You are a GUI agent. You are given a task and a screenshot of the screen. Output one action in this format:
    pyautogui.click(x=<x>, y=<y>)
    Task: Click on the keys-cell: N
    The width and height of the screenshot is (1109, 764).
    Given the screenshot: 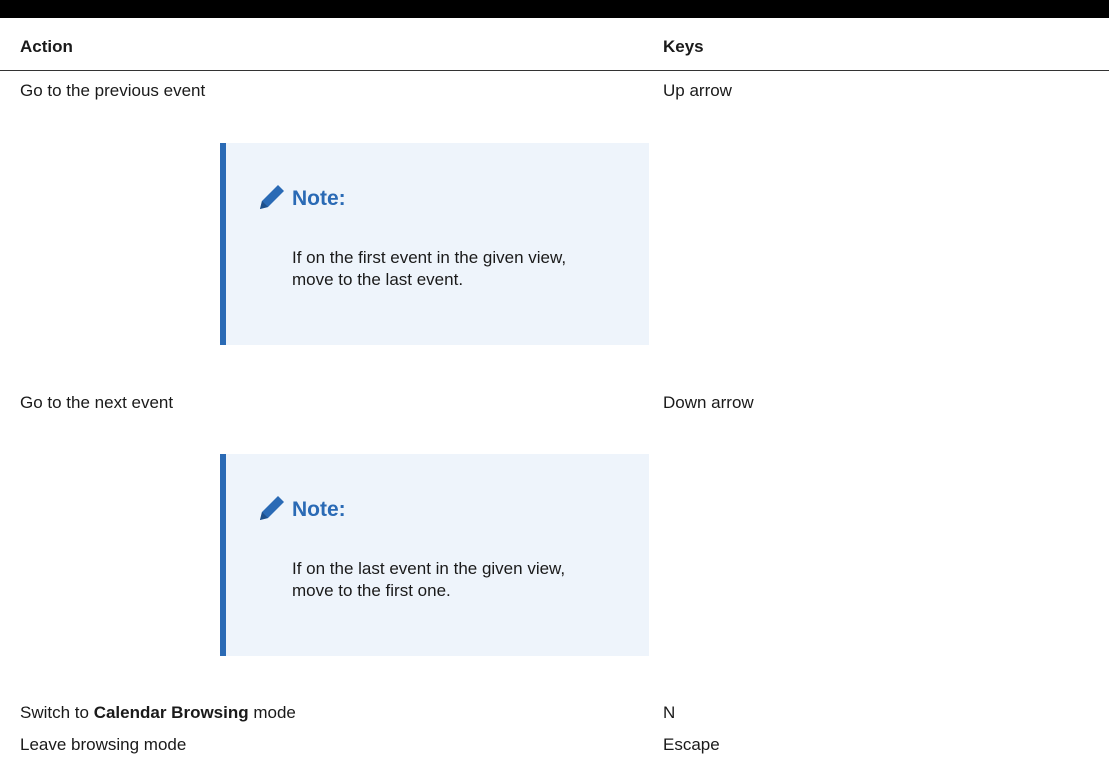 What is the action you would take?
    pyautogui.click(x=669, y=712)
    